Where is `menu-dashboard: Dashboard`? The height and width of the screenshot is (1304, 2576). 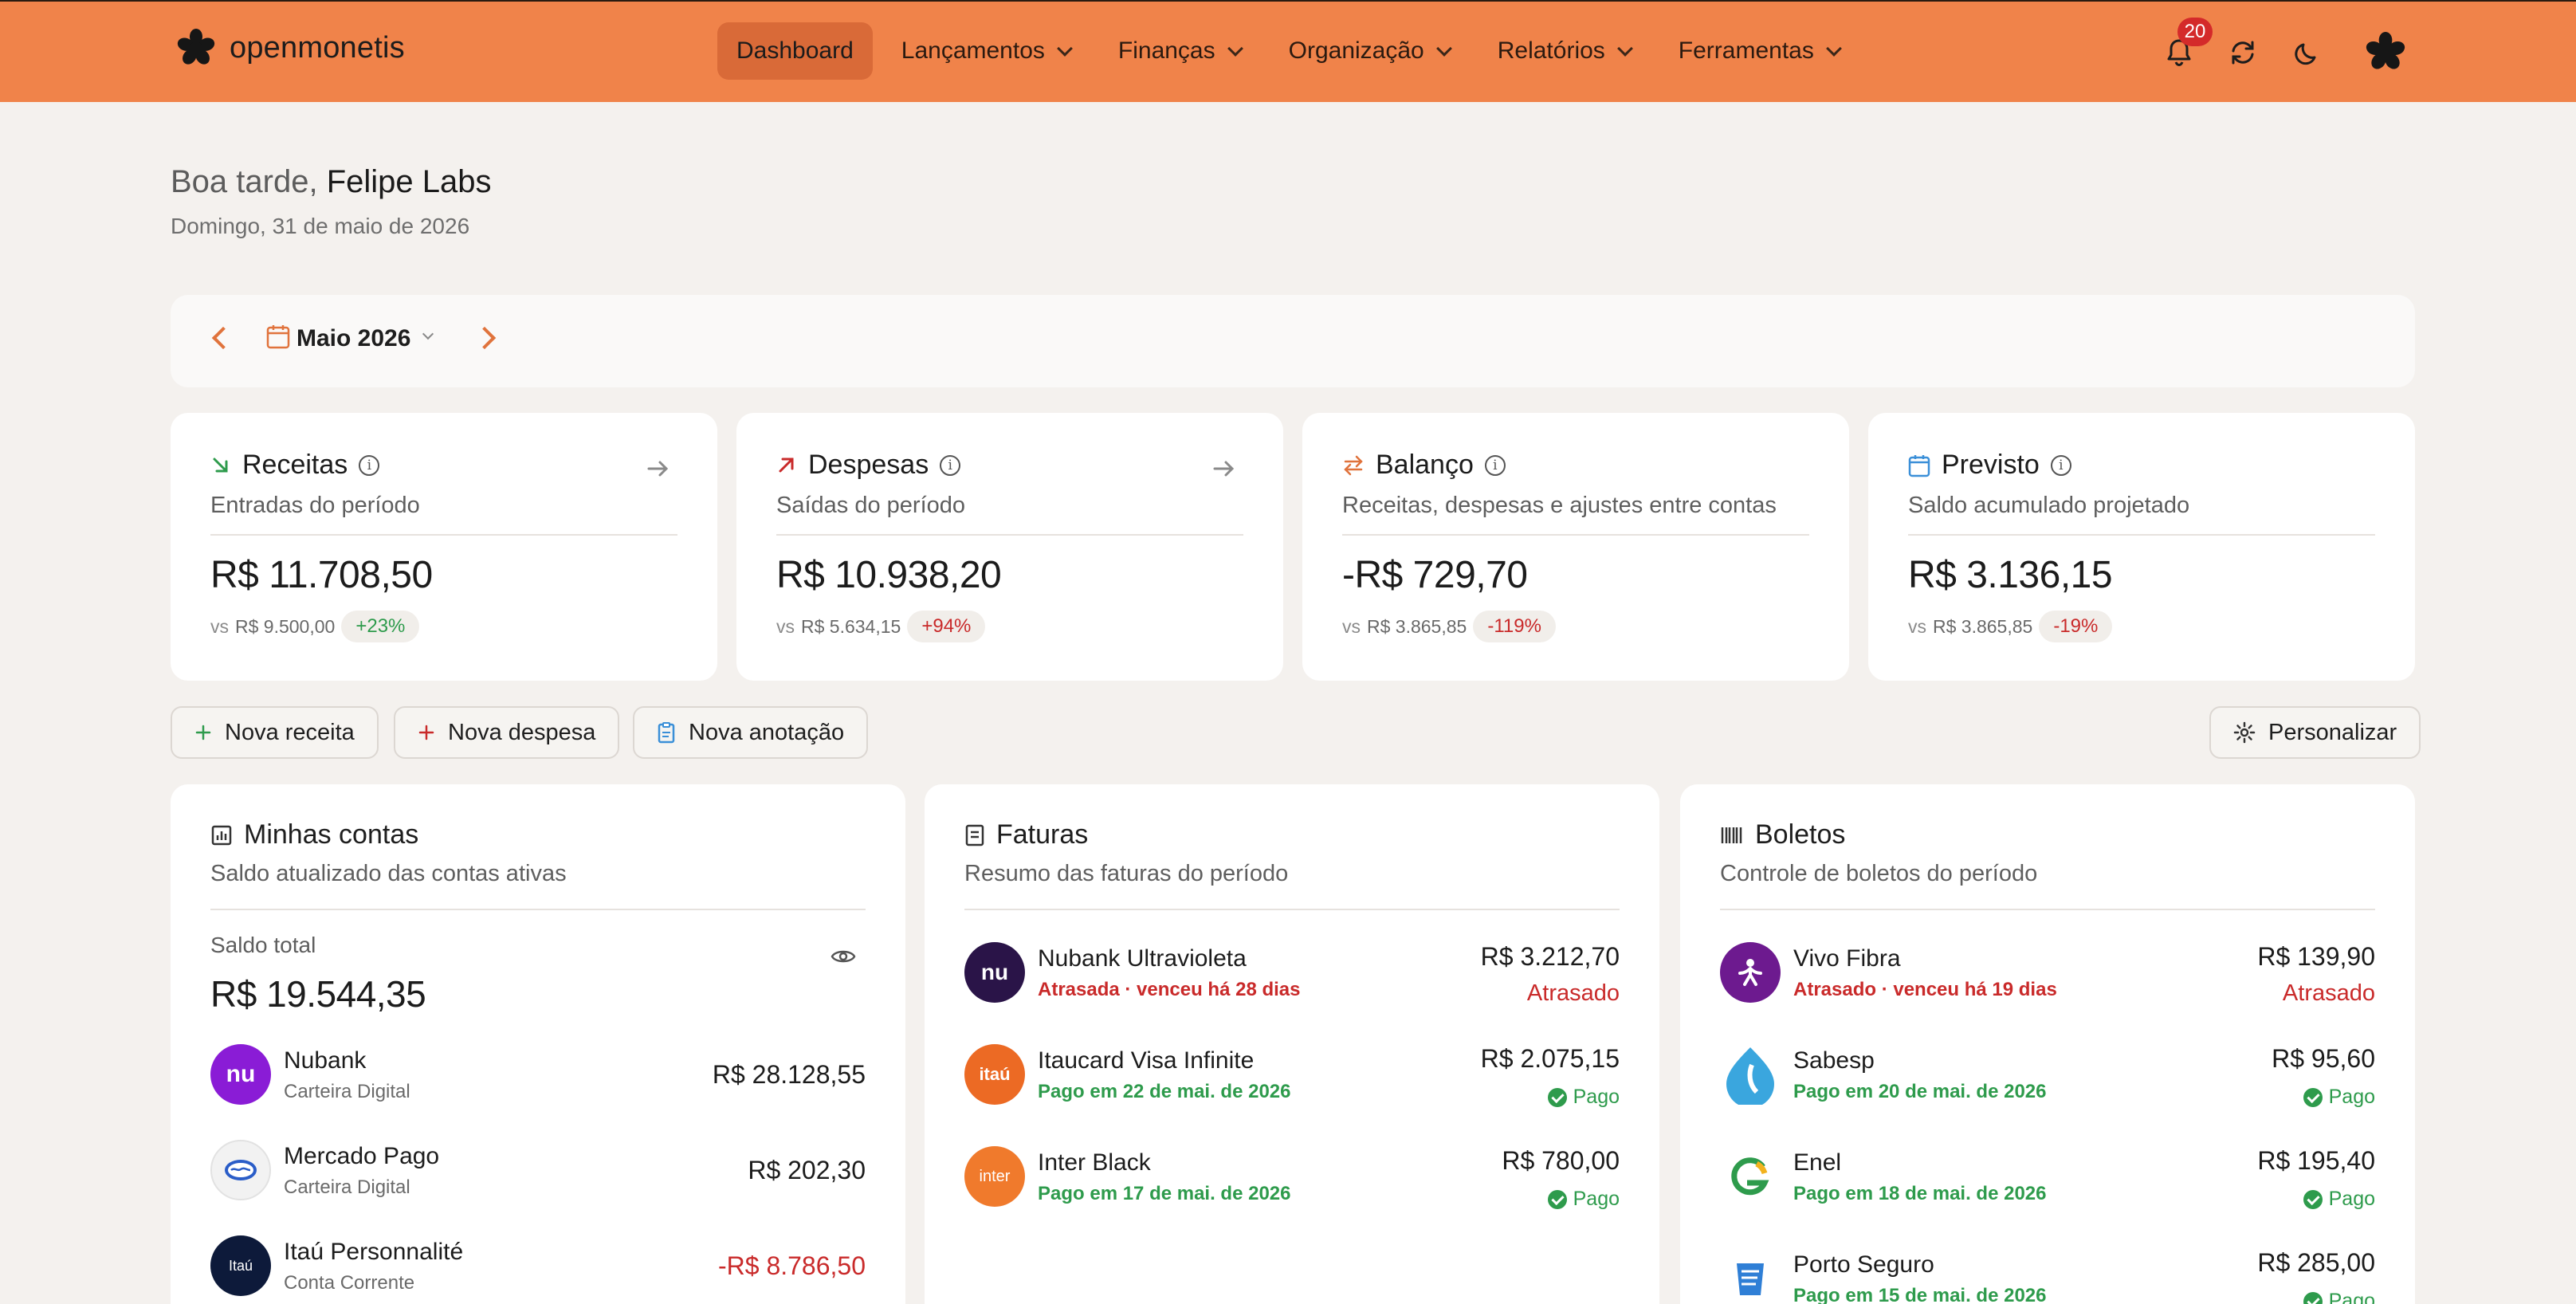
menu-dashboard: Dashboard is located at coordinates (795, 51).